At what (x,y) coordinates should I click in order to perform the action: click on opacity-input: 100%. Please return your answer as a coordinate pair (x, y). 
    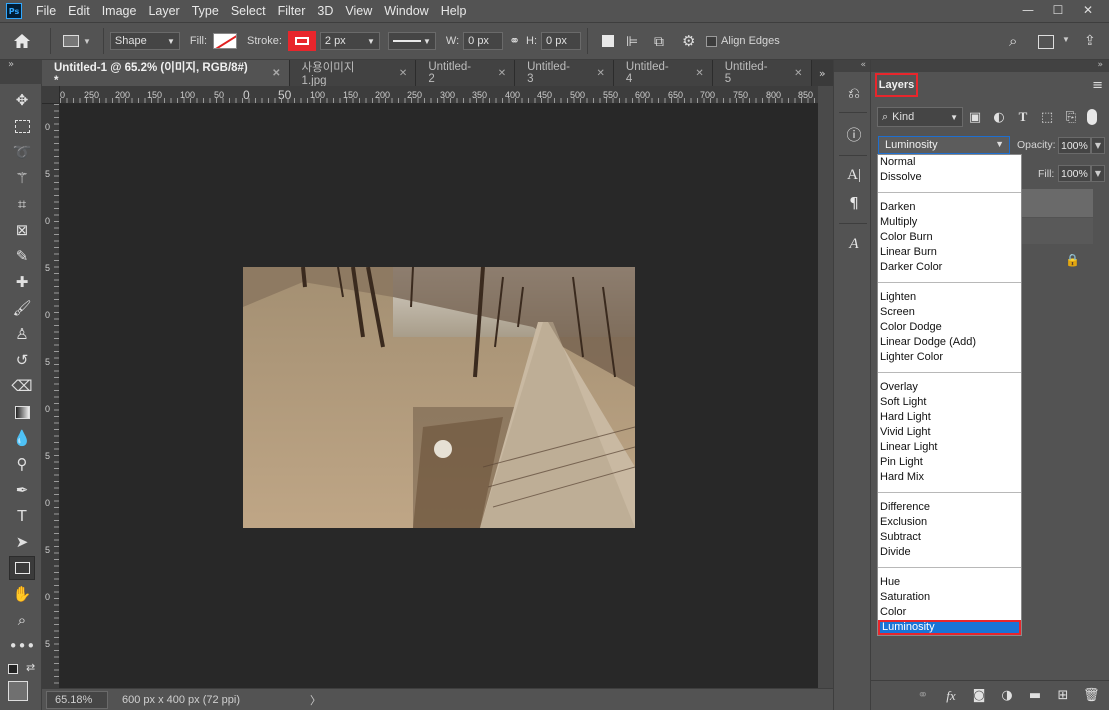
    Looking at the image, I should click on (1074, 145).